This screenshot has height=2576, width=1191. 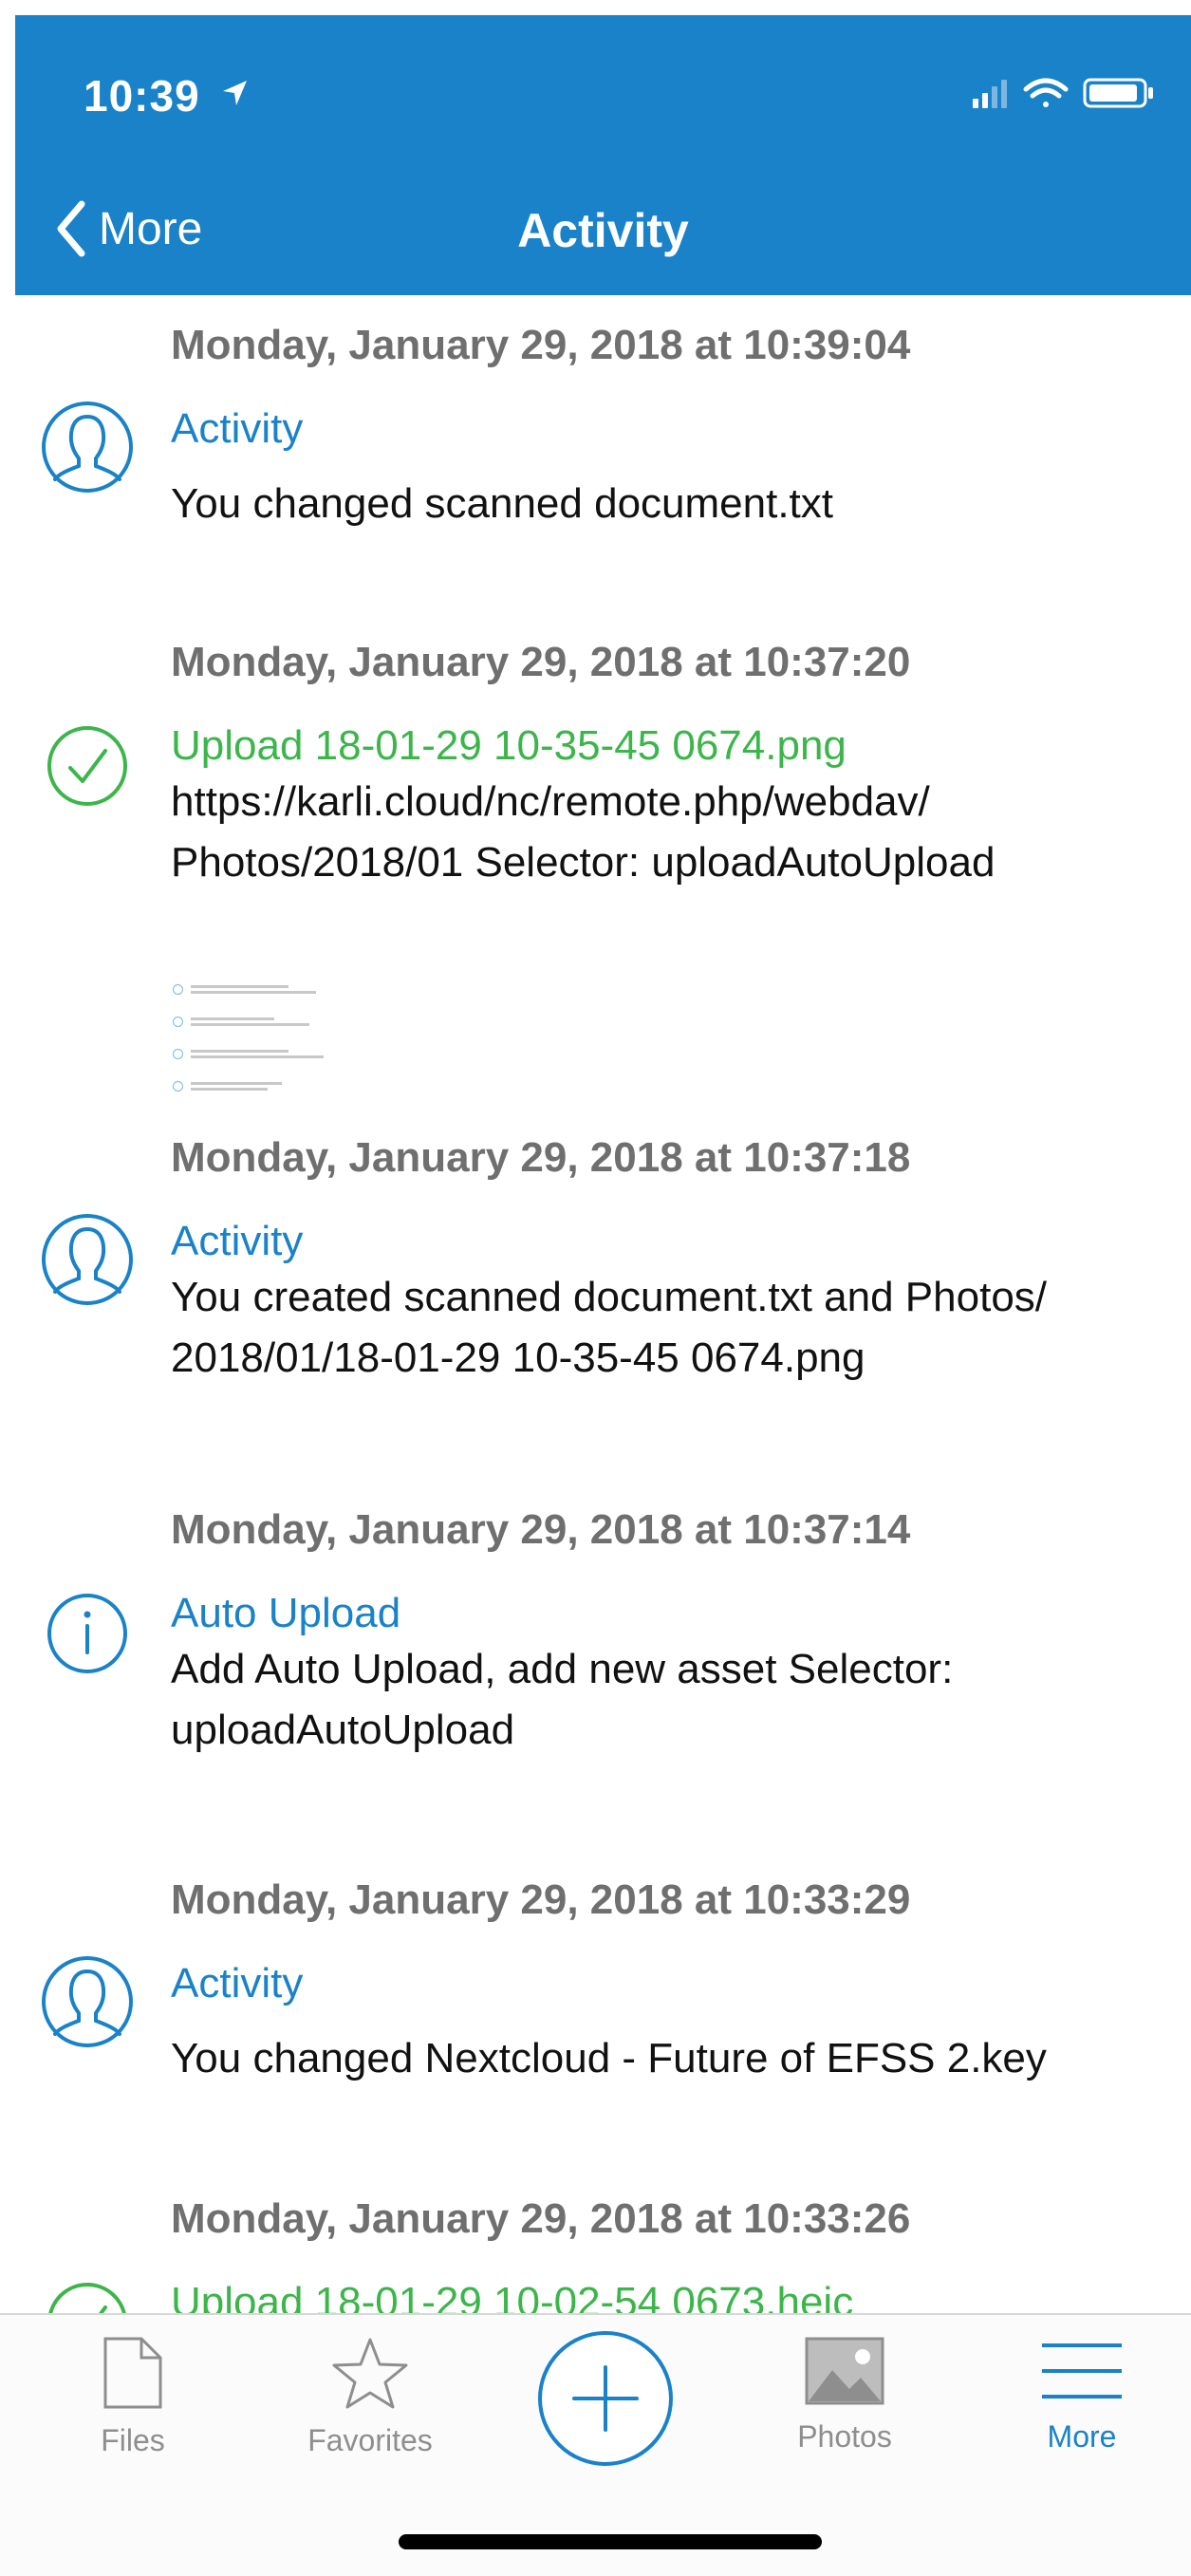 I want to click on entry-date: Monday, January 29, 2018 at 10:33:26, so click(x=541, y=2218).